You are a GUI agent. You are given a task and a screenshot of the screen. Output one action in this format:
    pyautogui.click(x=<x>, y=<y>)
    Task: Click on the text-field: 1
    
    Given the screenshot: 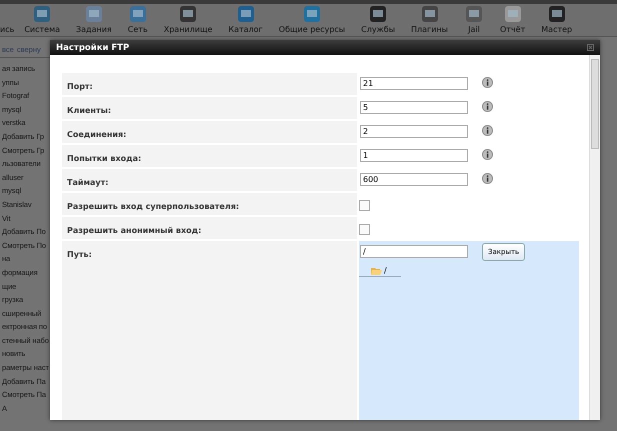 What is the action you would take?
    pyautogui.click(x=414, y=155)
    